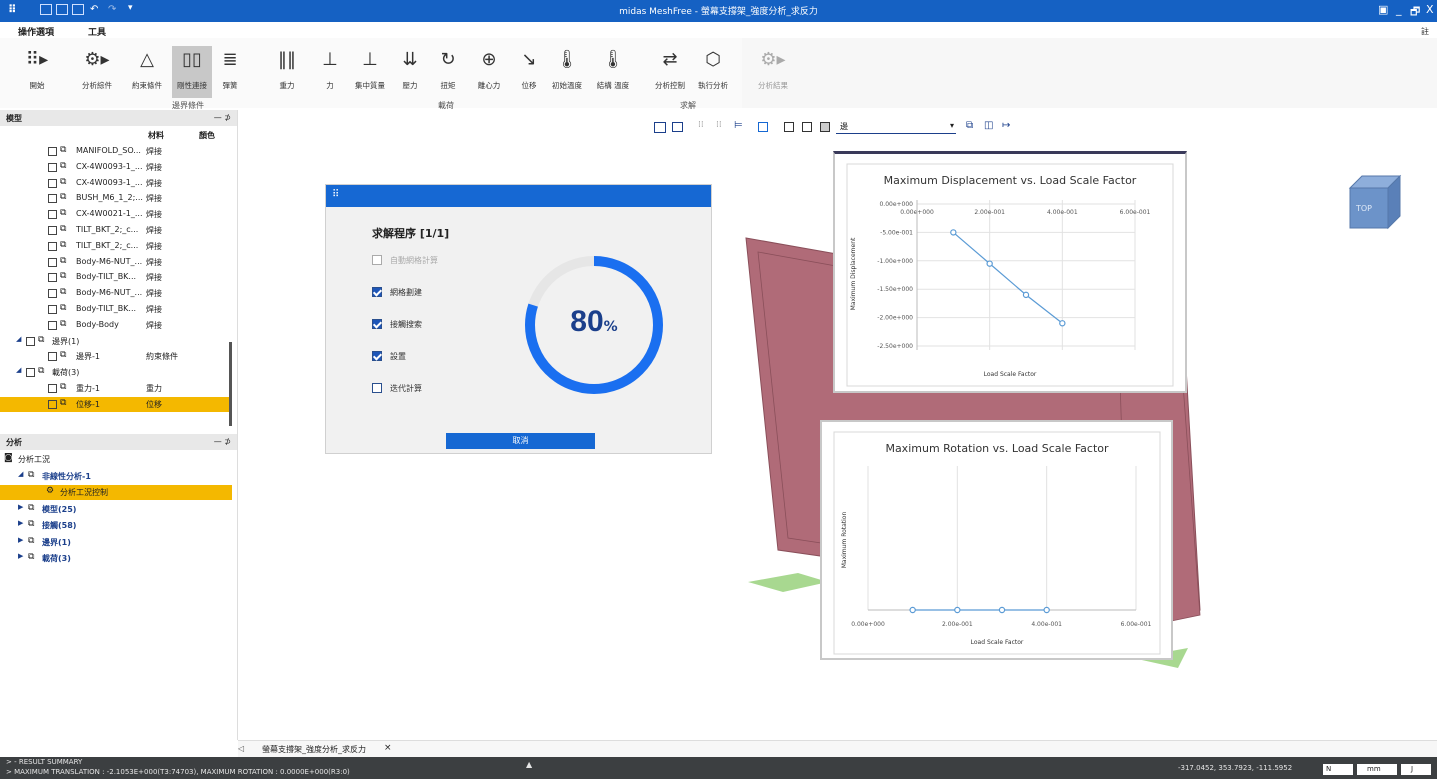 The width and height of the screenshot is (1437, 779). I want to click on sign-in-link: 註, so click(1425, 31).